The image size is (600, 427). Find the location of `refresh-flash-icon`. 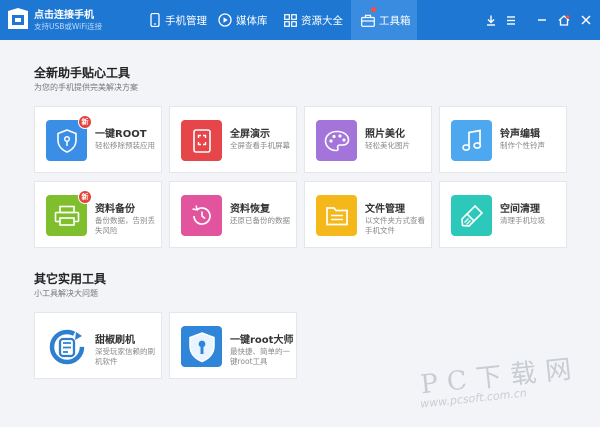

refresh-flash-icon is located at coordinates (66, 346).